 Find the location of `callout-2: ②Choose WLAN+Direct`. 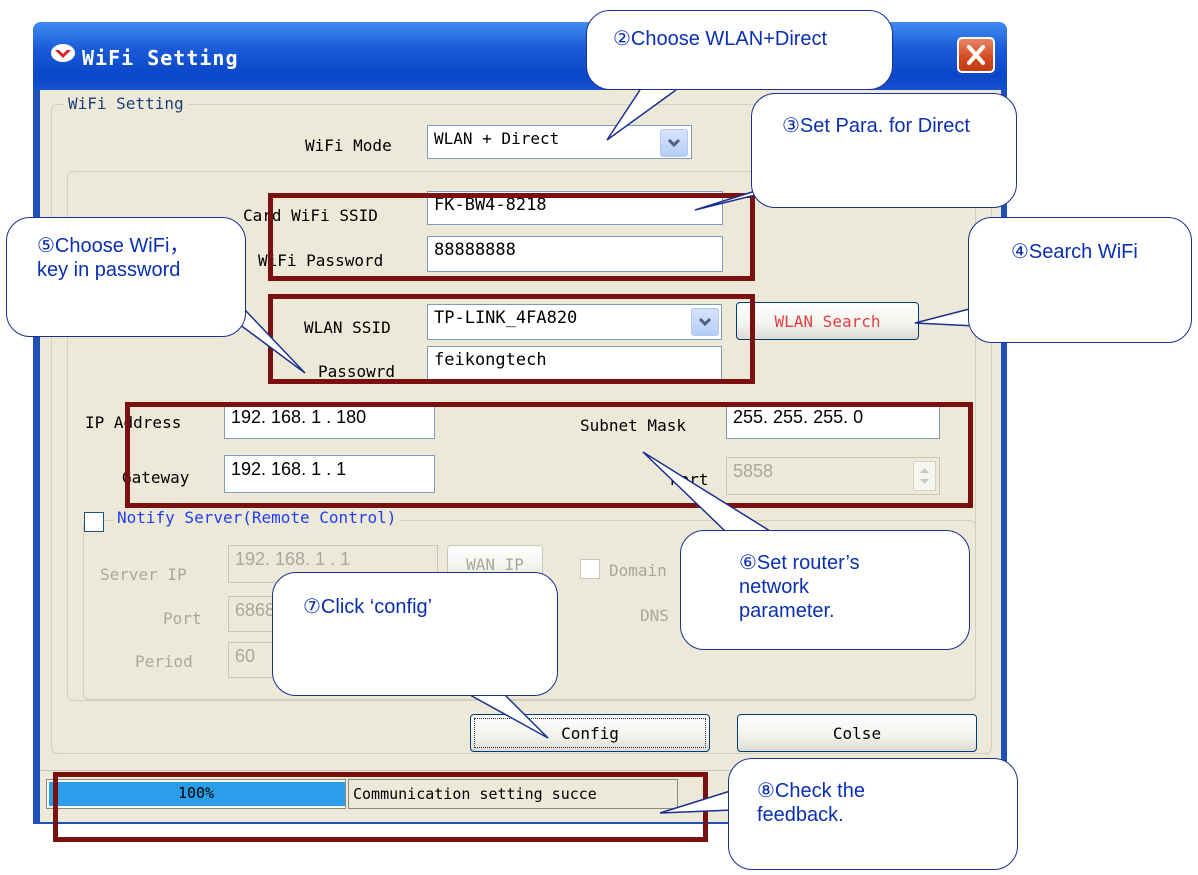

callout-2: ②Choose WLAN+Direct is located at coordinates (739, 50).